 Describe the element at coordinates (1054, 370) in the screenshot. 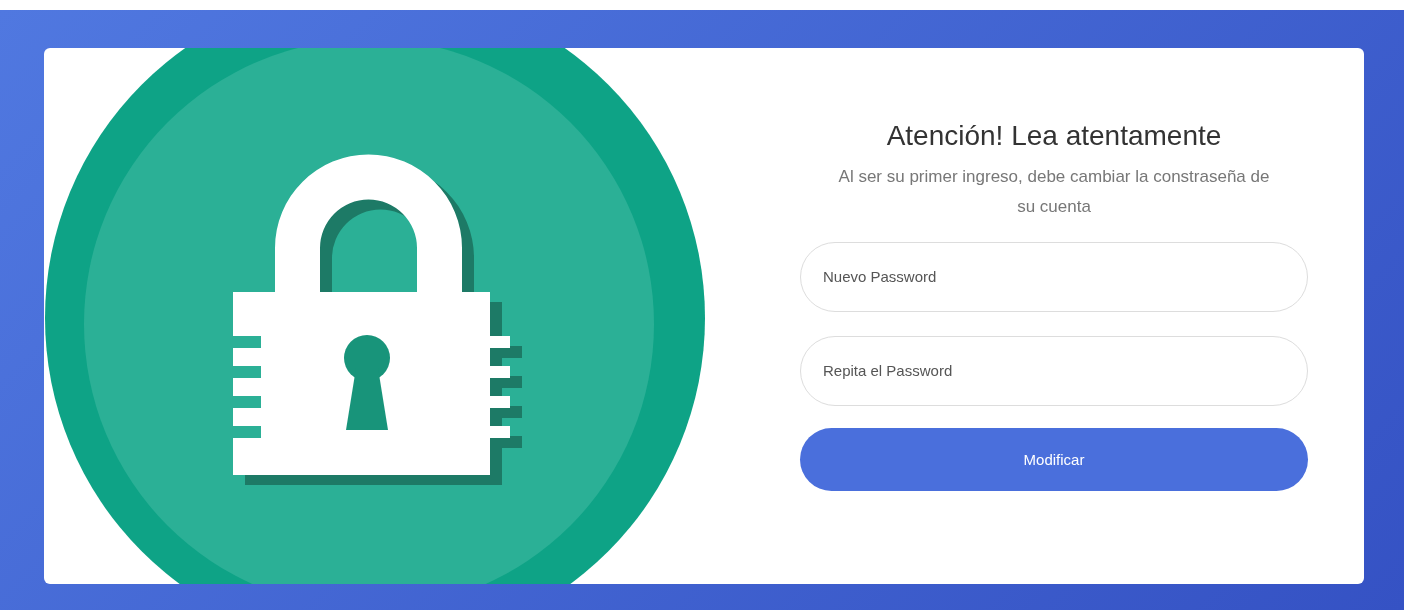

I see `password-field: Repita el Password` at that location.